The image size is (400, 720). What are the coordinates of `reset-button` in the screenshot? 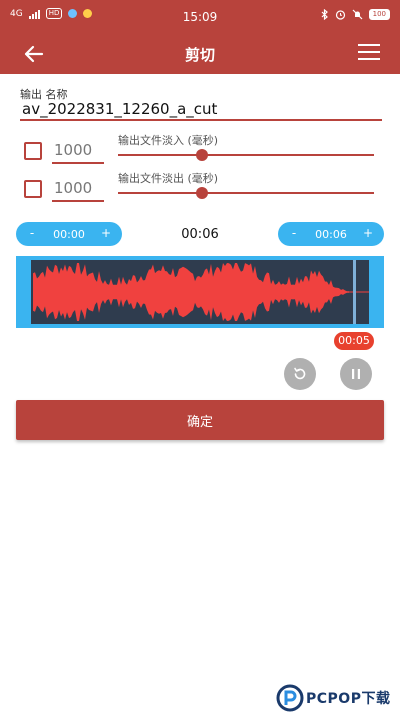 It's located at (300, 374).